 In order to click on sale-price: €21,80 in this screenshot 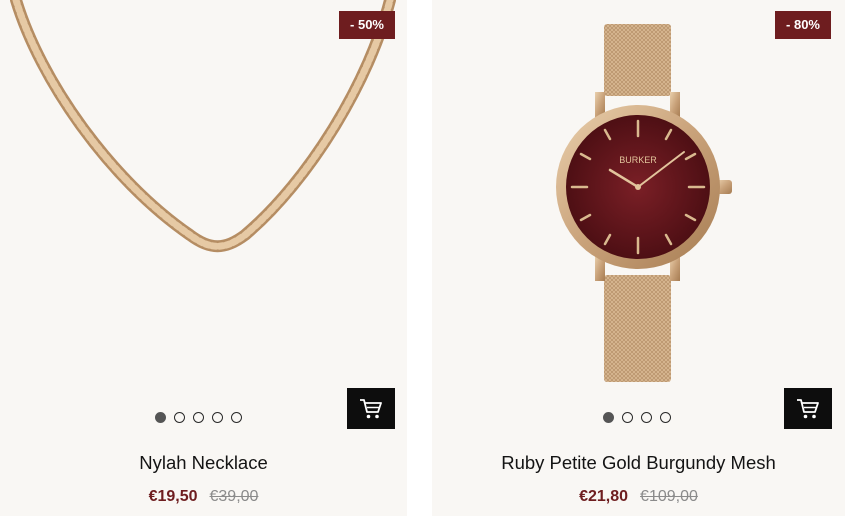, I will do `click(604, 496)`.